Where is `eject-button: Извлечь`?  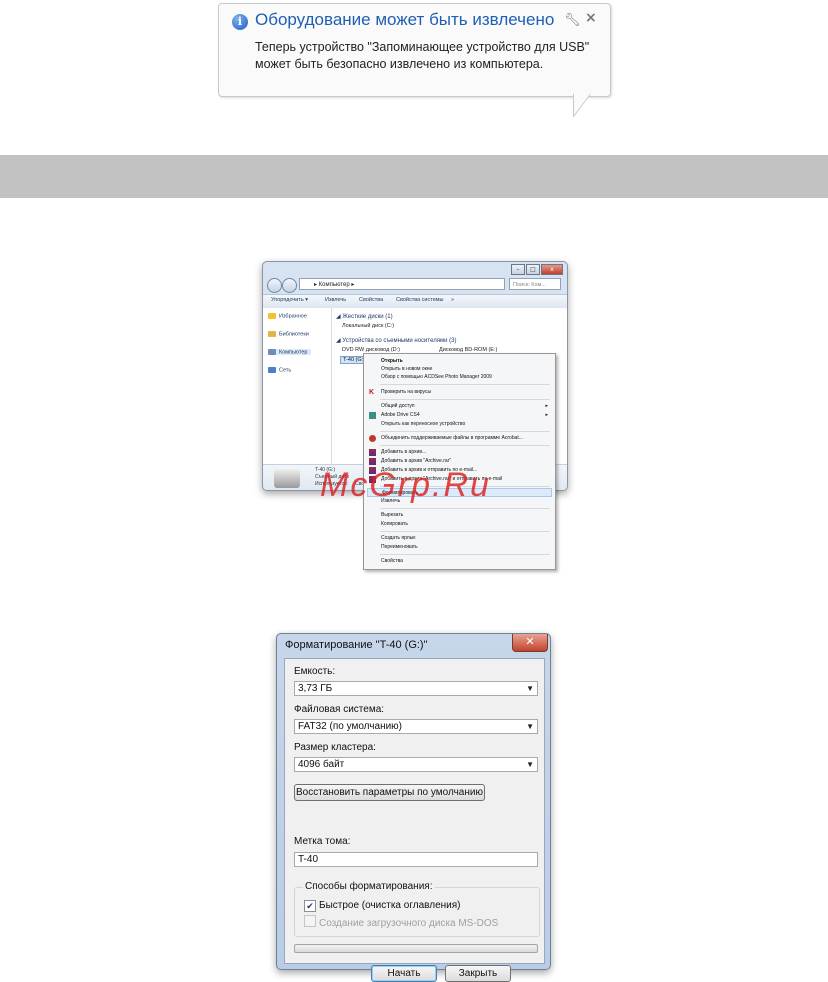 eject-button: Извлечь is located at coordinates (335, 300).